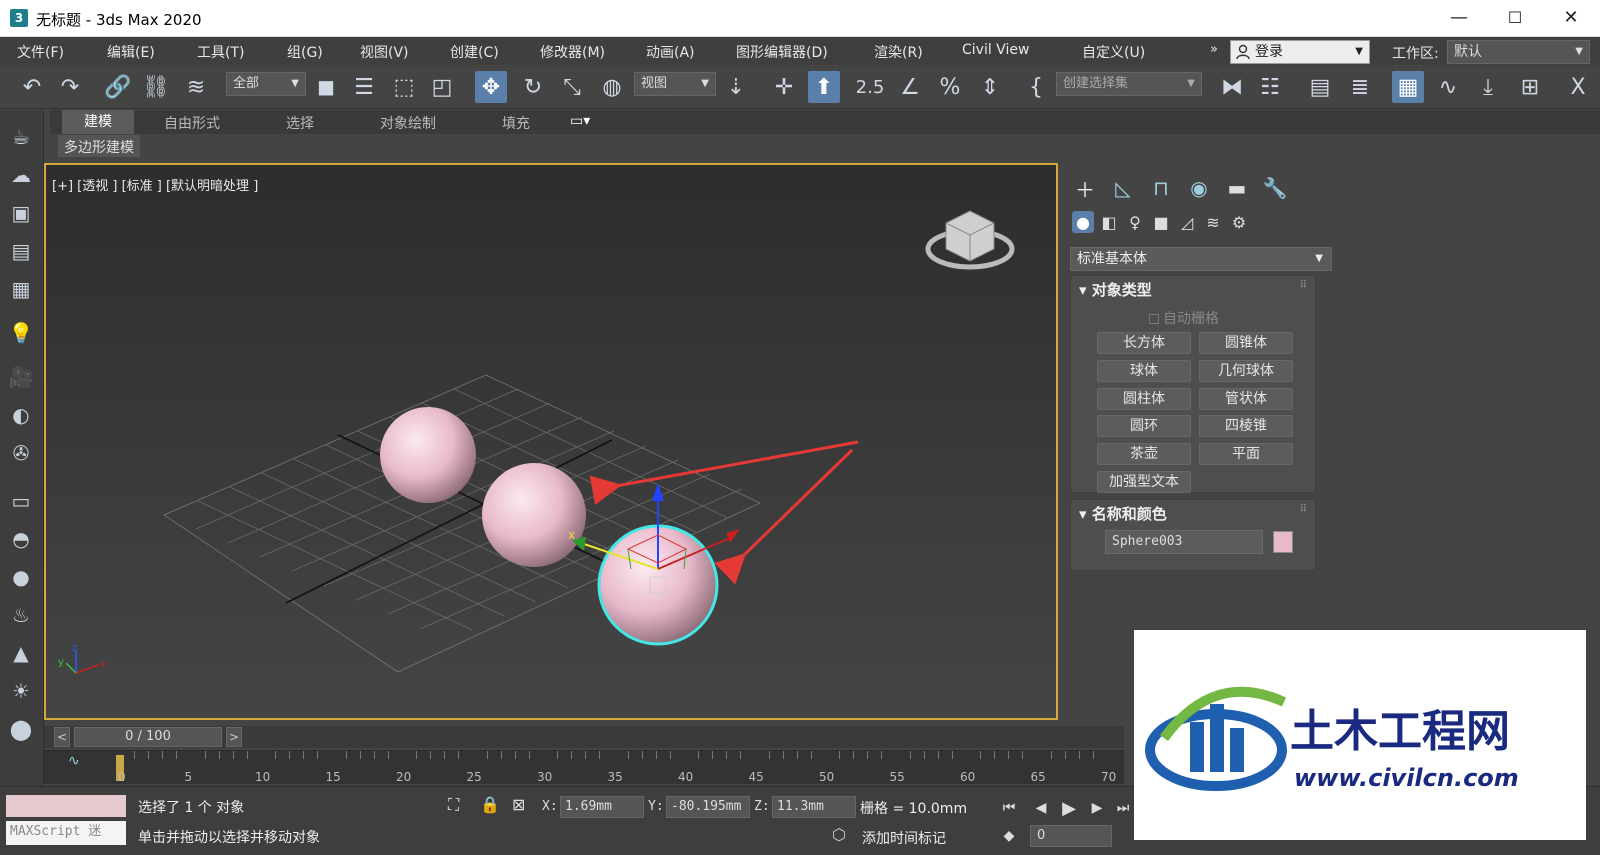  Describe the element at coordinates (516, 123) in the screenshot. I see `tab-populate: 填充` at that location.